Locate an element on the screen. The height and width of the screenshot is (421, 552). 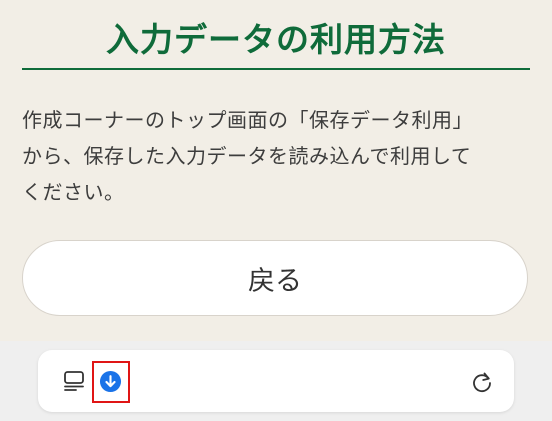
download-icon is located at coordinates (110, 381).